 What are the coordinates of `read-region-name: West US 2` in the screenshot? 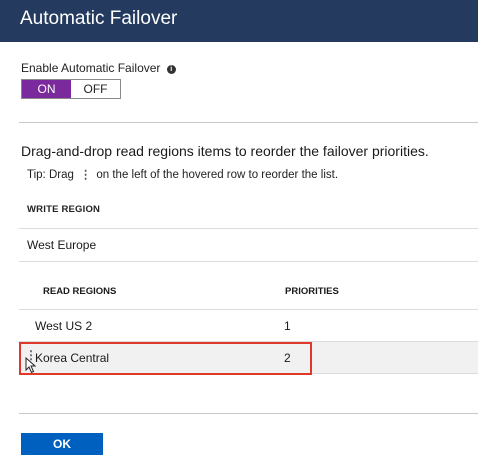 It's located at (64, 326).